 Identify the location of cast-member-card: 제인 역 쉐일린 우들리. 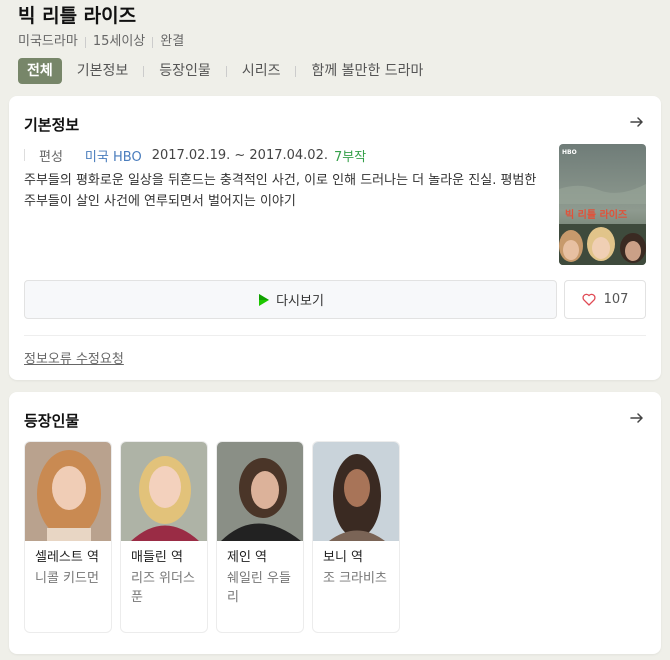
(260, 537).